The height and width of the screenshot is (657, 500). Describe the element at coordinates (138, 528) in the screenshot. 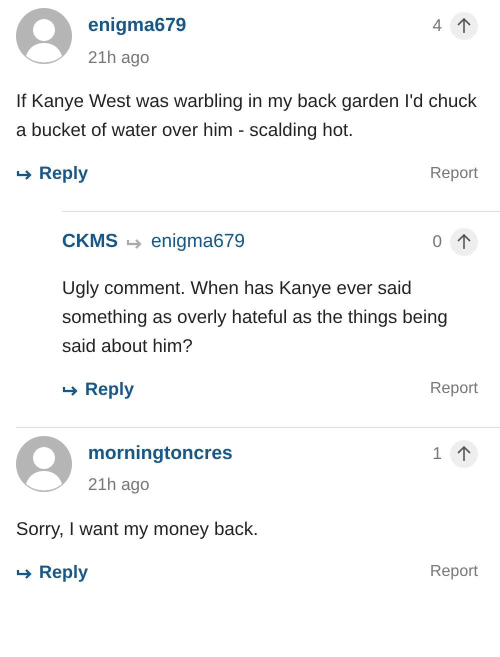

I see `comment-text: Sorry, I want my money back.` at that location.